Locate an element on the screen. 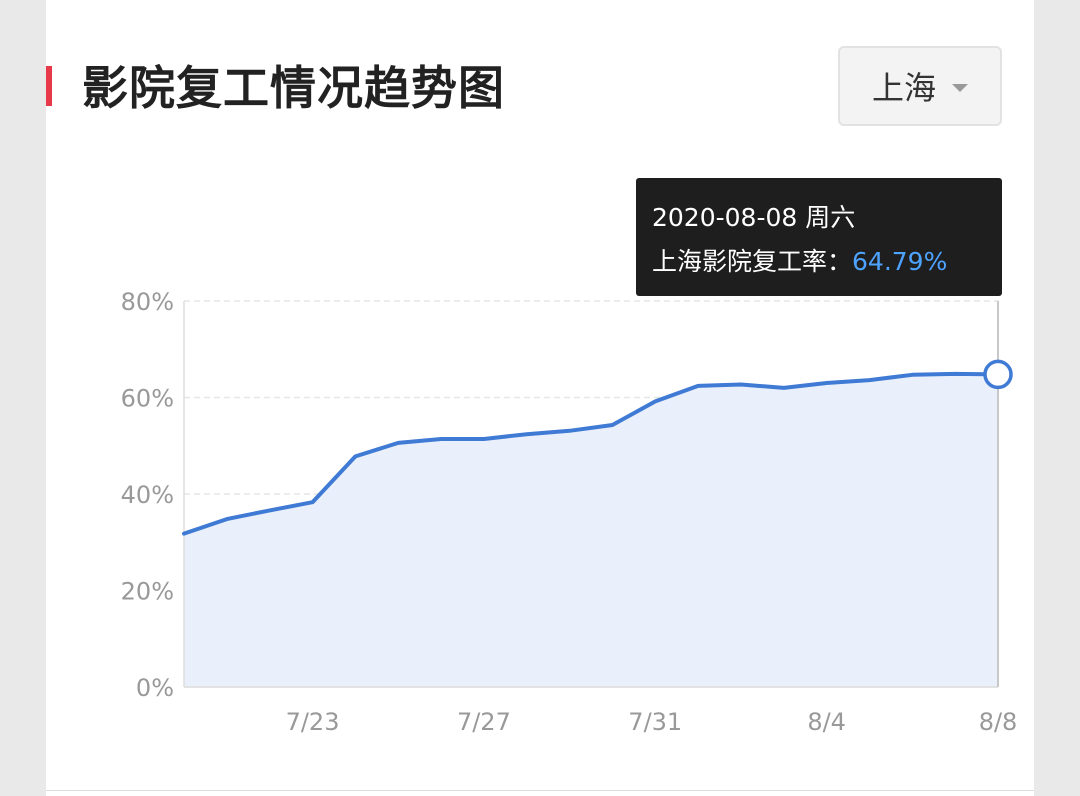 Image resolution: width=1080 pixels, height=796 pixels. tooltip-row: 上海影院复工率：64.79% is located at coordinates (827, 262).